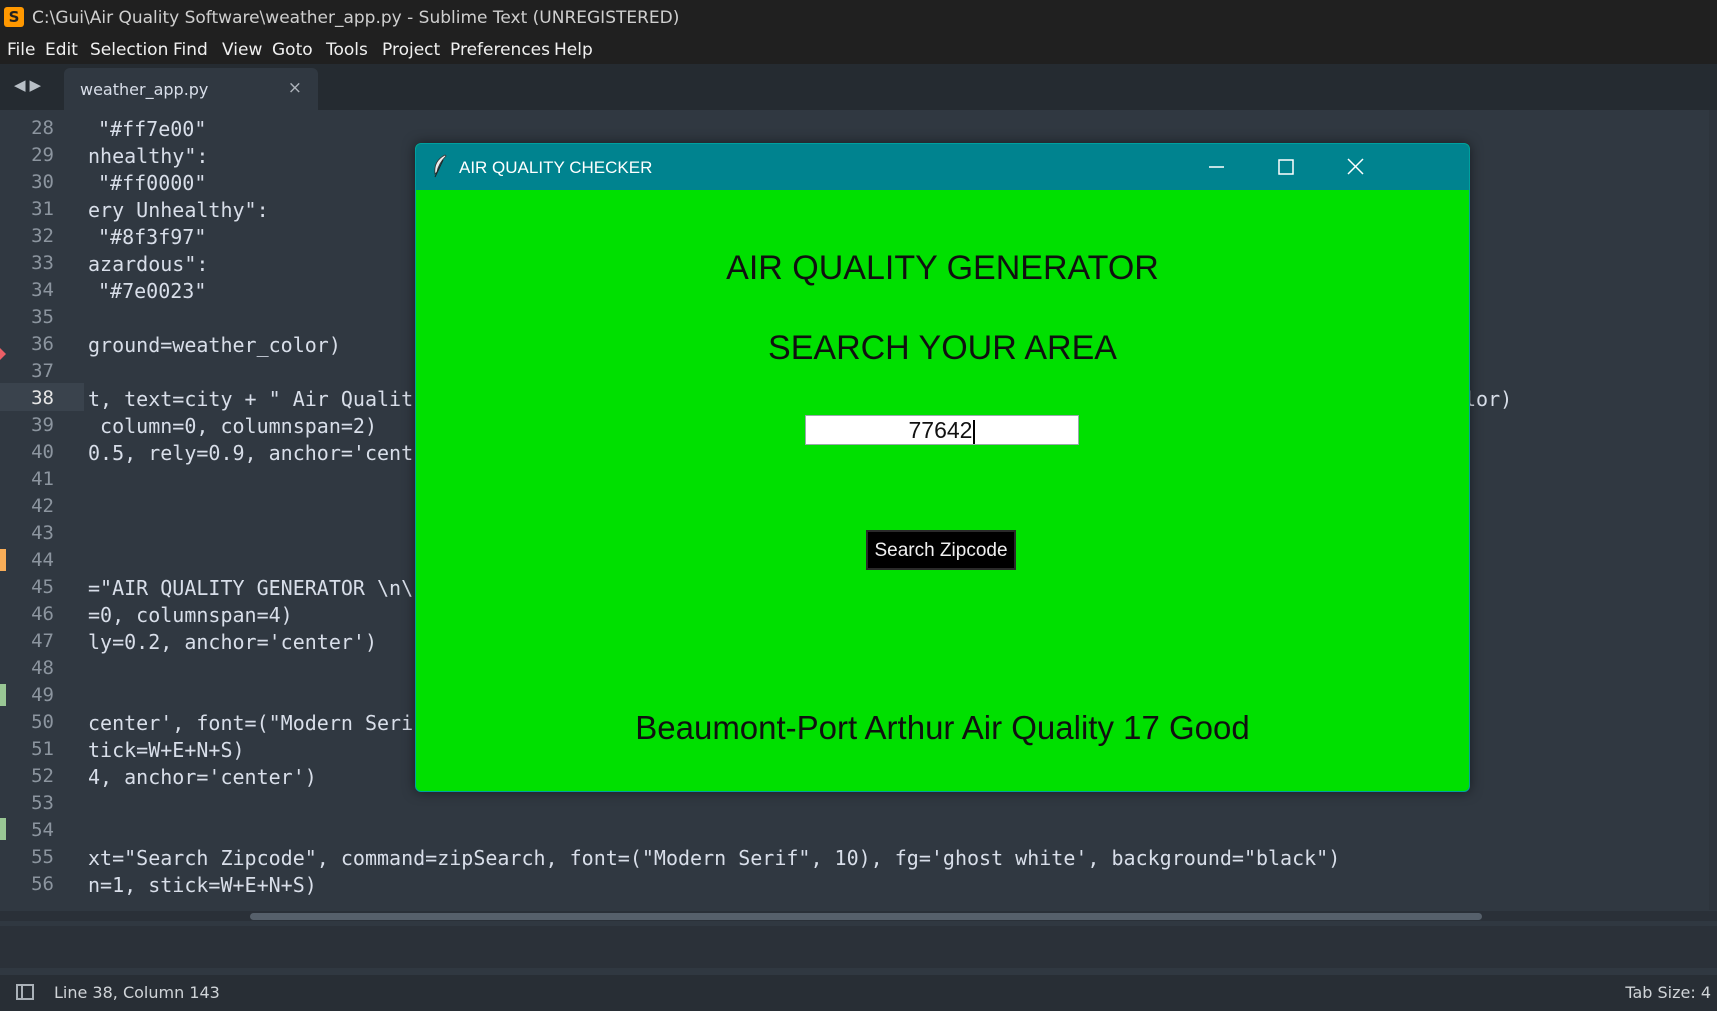 This screenshot has width=1717, height=1011. What do you see at coordinates (942, 348) in the screenshot?
I see `subheading-label: SEARCH YOUR AREA` at bounding box center [942, 348].